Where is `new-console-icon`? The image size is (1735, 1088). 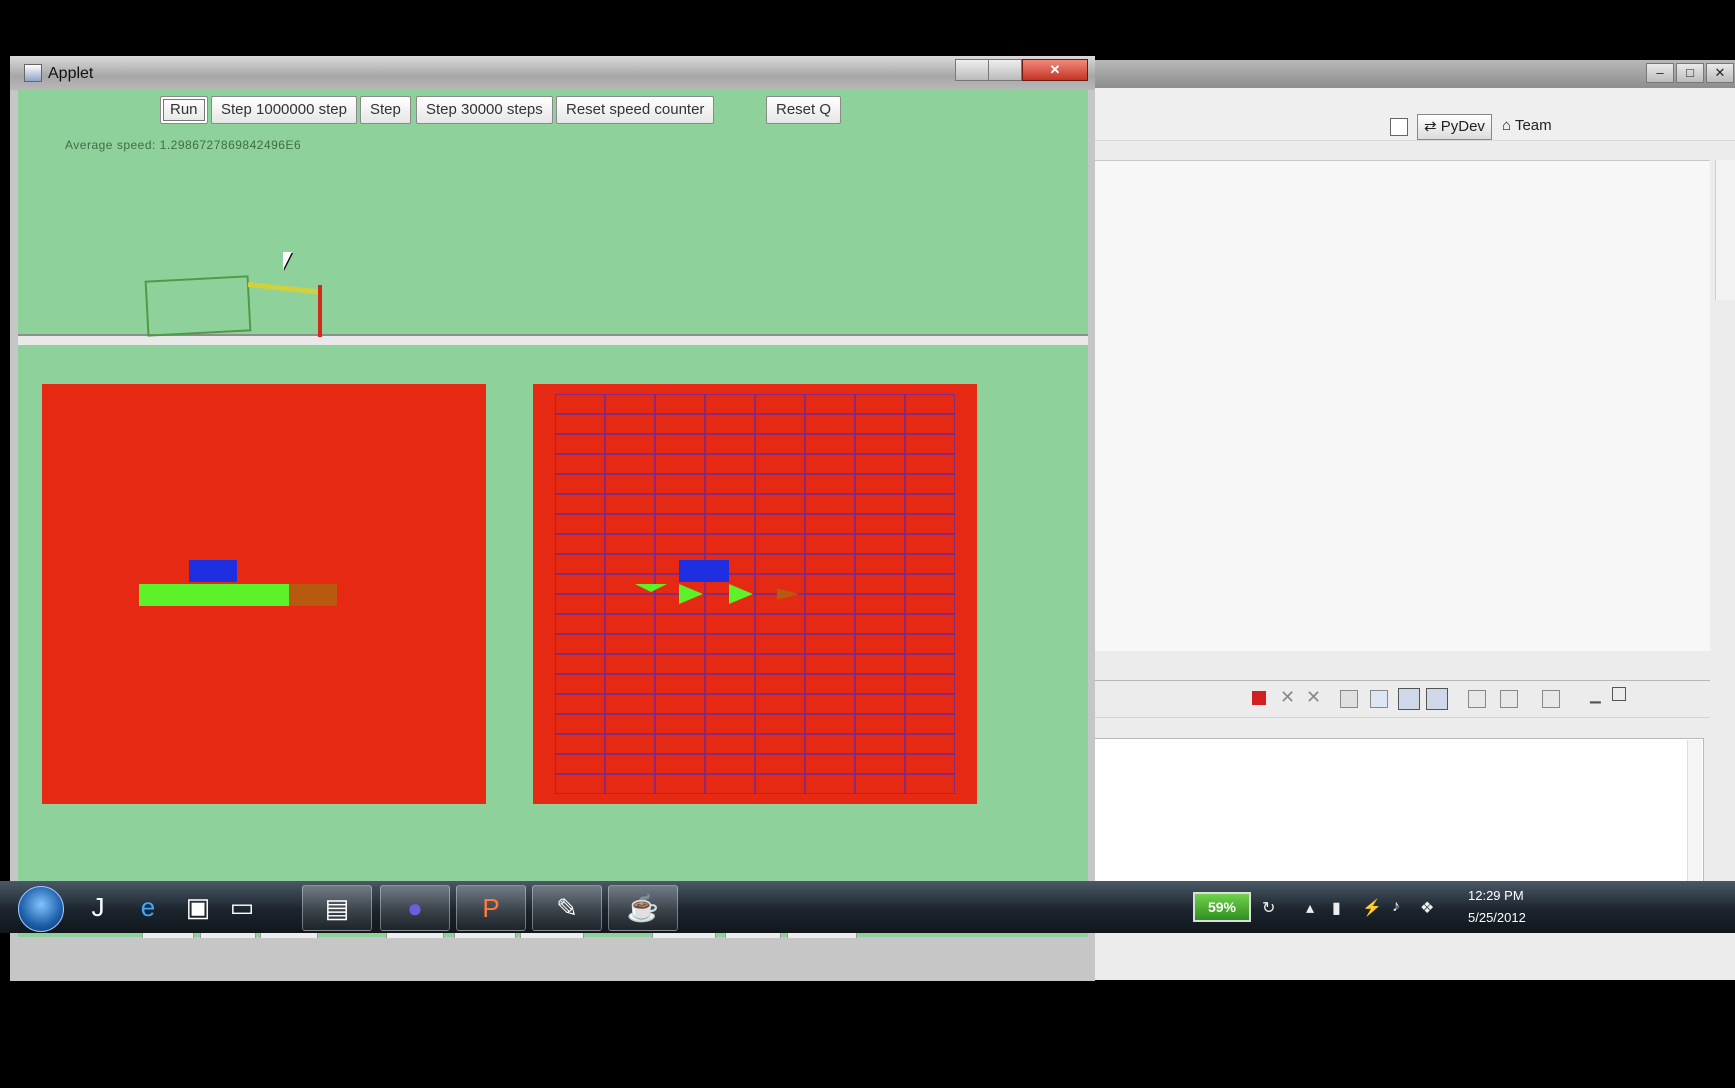 new-console-icon is located at coordinates (1551, 699).